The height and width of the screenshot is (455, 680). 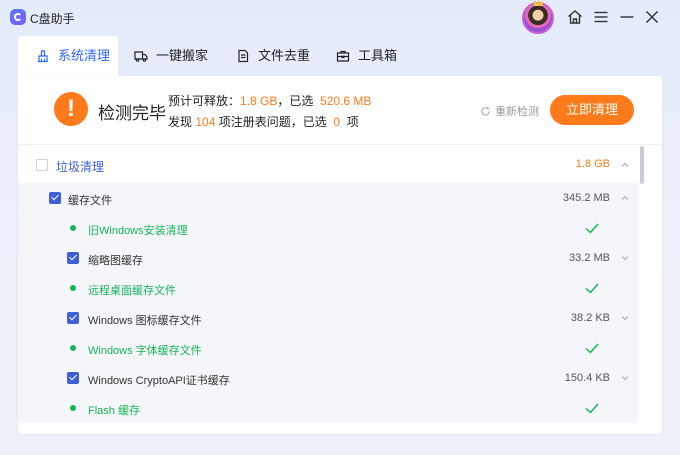 What do you see at coordinates (43, 56) in the screenshot?
I see `broom-icon` at bounding box center [43, 56].